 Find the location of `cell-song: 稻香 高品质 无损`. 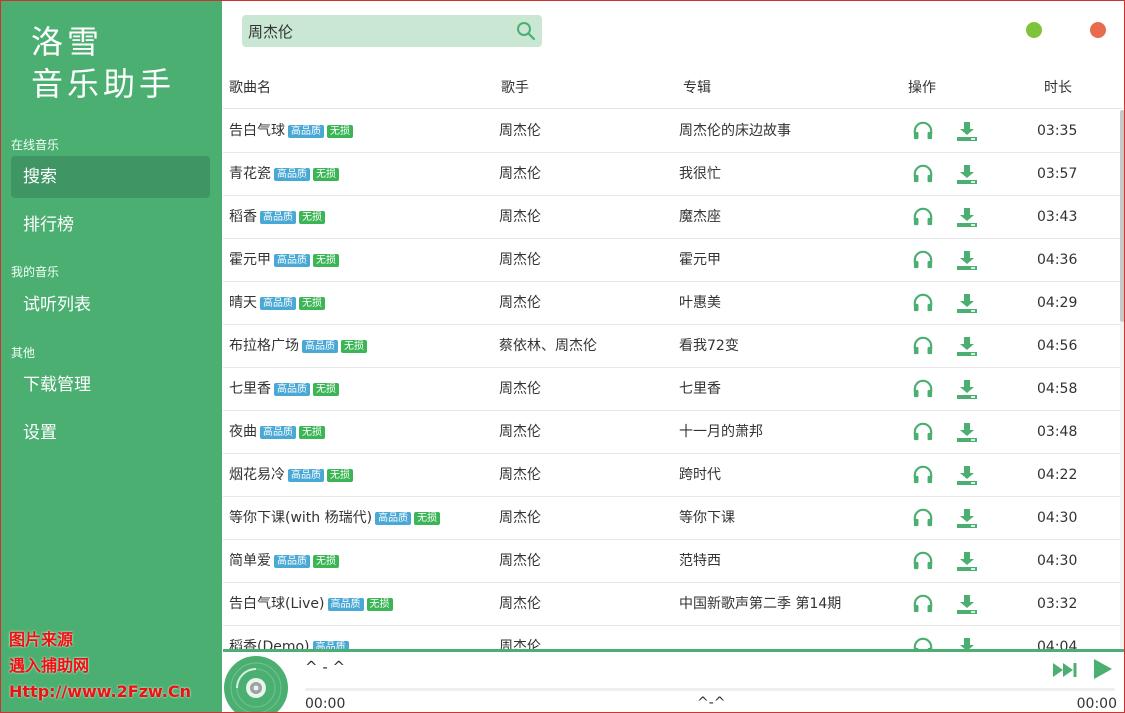

cell-song: 稻香 高品质 无损 is located at coordinates (277, 217).